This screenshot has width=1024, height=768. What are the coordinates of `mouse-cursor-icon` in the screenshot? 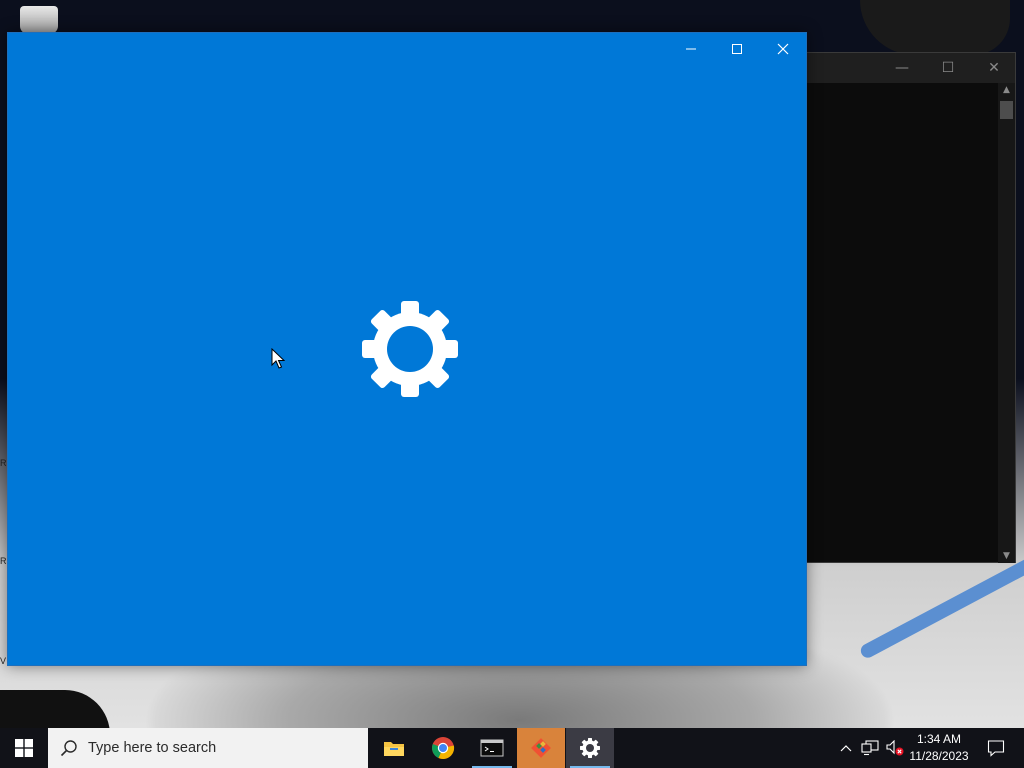 It's located at (278, 358).